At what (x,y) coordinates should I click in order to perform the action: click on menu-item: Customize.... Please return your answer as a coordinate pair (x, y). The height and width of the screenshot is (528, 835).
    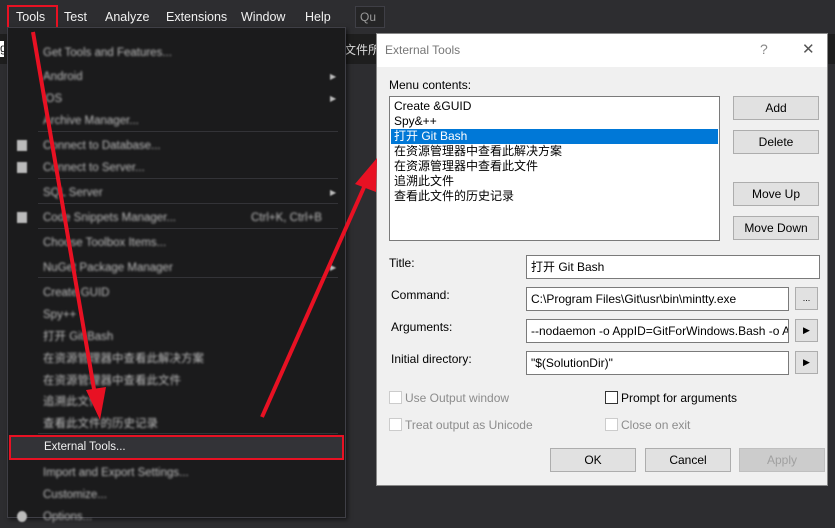
    Looking at the image, I should click on (176, 495).